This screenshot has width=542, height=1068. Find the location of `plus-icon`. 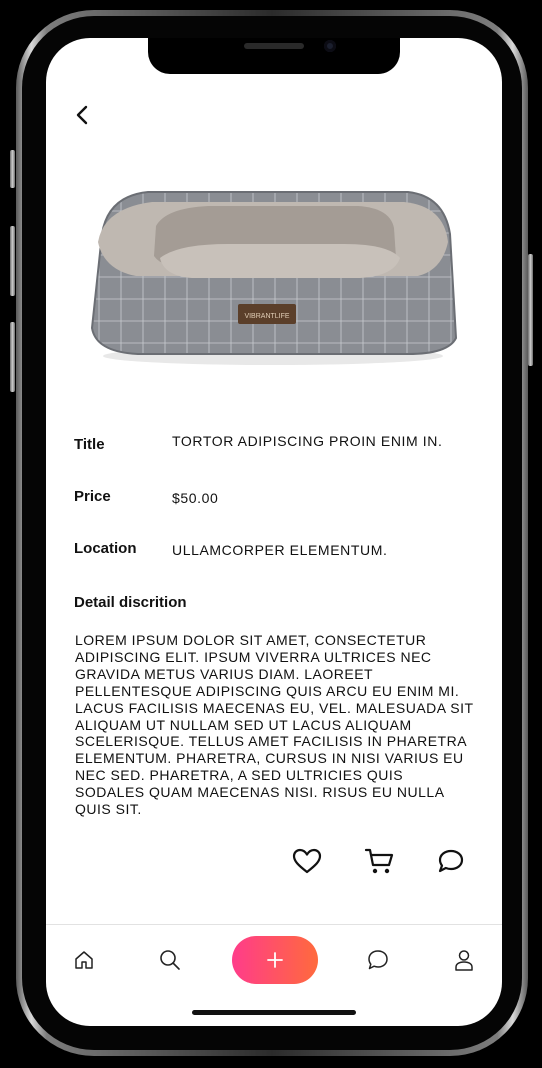

plus-icon is located at coordinates (275, 960).